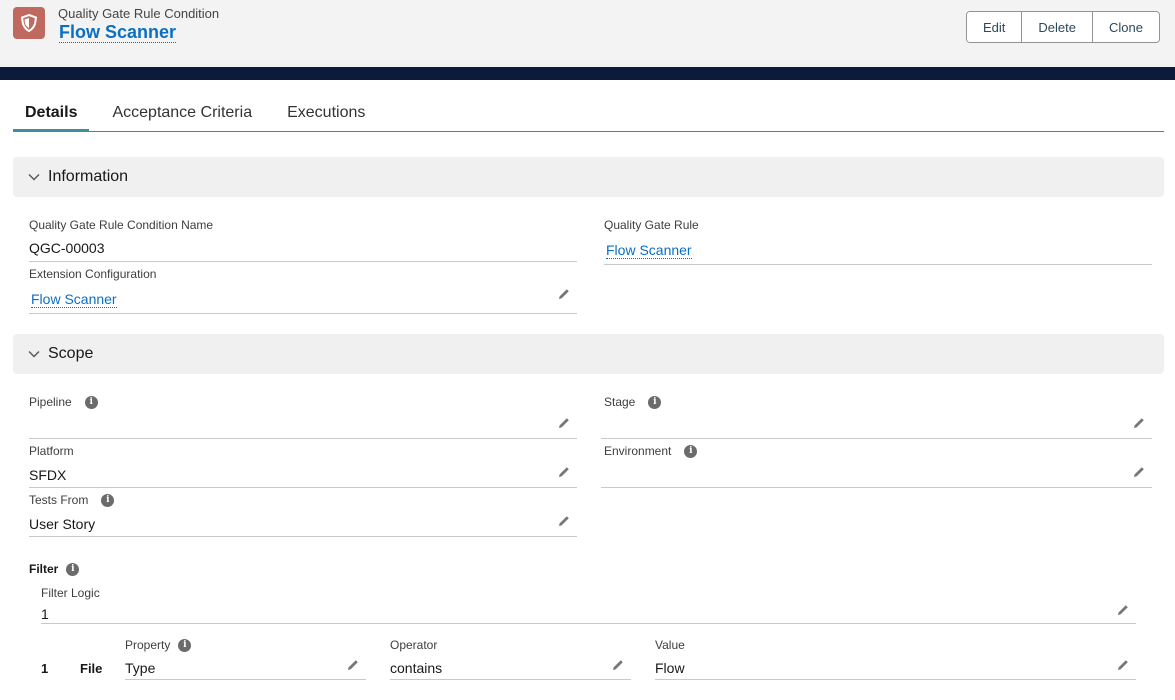  What do you see at coordinates (148, 645) in the screenshot?
I see `field-label-text: Property` at bounding box center [148, 645].